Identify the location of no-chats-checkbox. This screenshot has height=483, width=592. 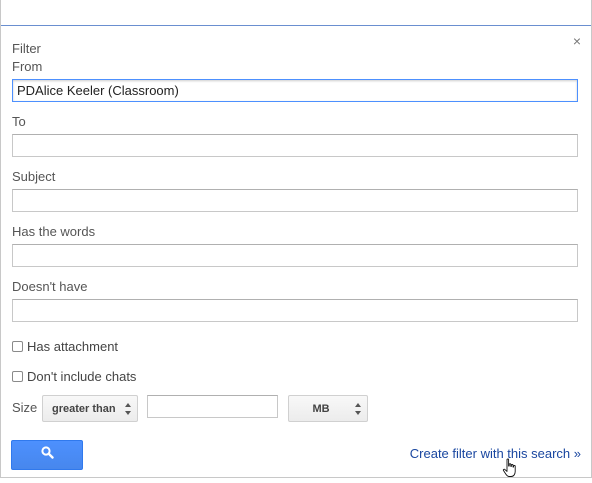
(17, 376).